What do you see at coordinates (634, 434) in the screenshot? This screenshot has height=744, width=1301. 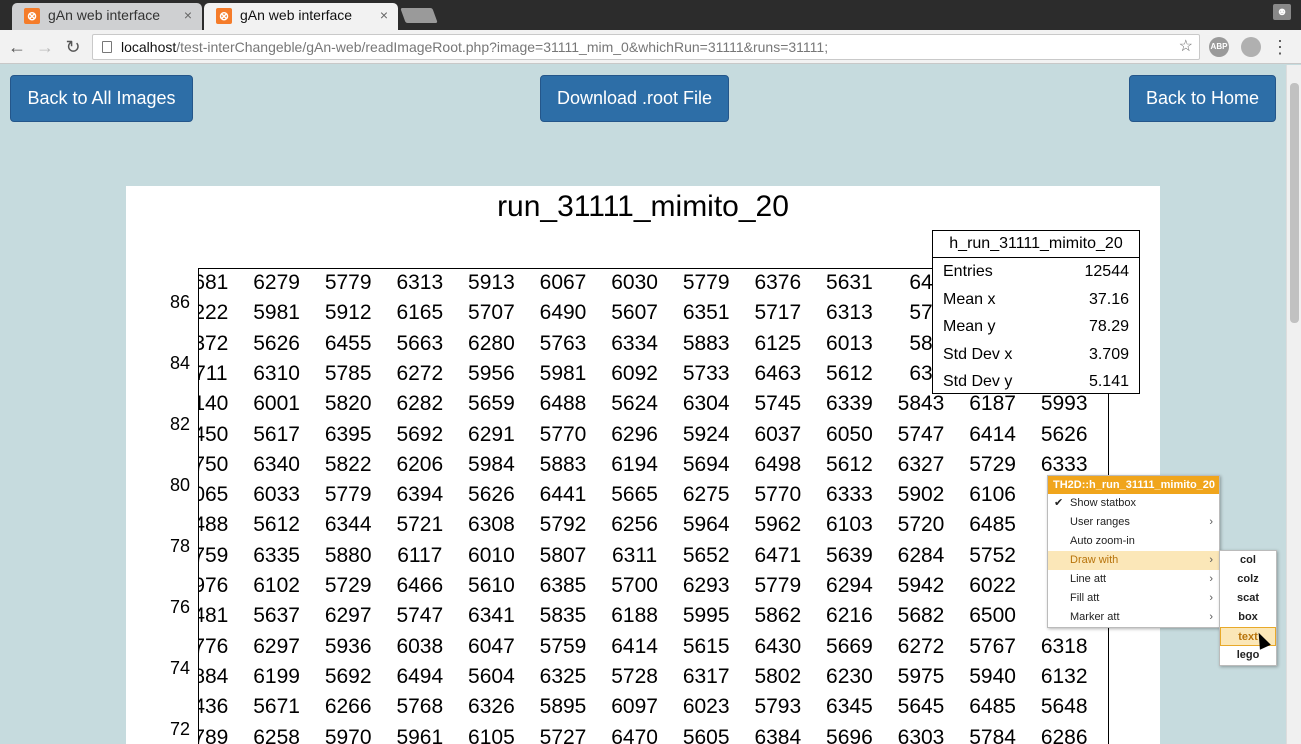 I see `bin-value: 6296` at bounding box center [634, 434].